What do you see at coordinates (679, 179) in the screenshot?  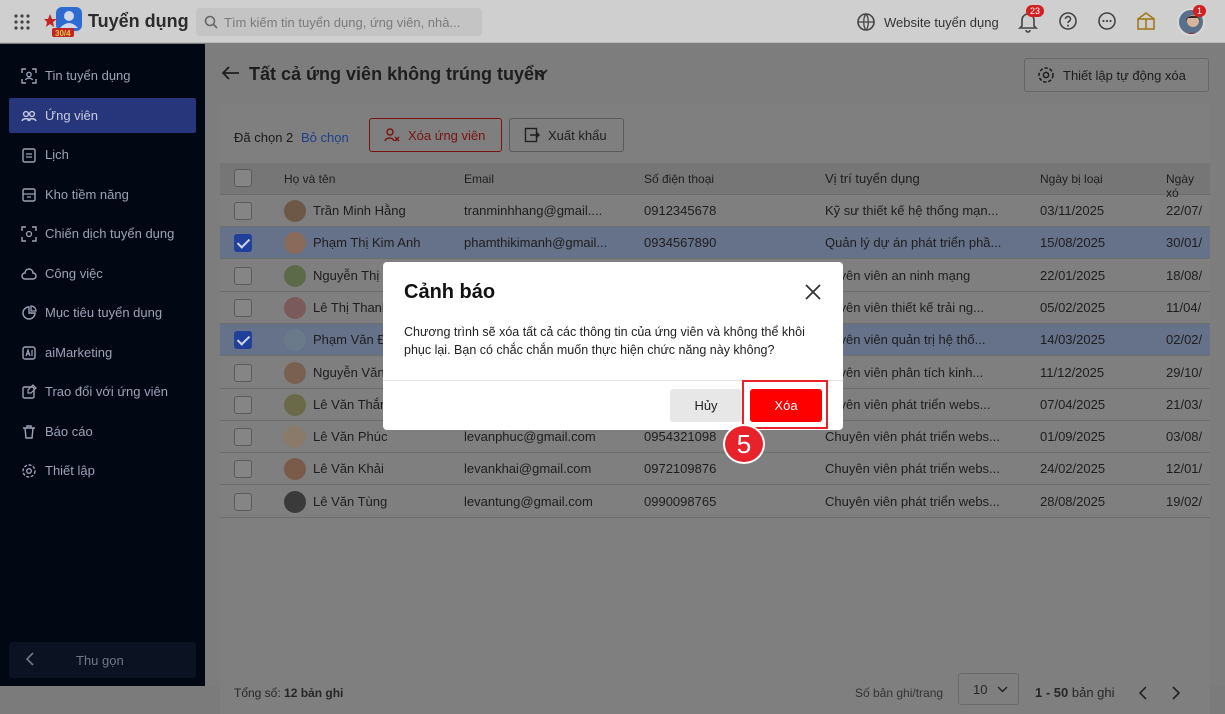 I see `header-phone: Số điện thoại` at bounding box center [679, 179].